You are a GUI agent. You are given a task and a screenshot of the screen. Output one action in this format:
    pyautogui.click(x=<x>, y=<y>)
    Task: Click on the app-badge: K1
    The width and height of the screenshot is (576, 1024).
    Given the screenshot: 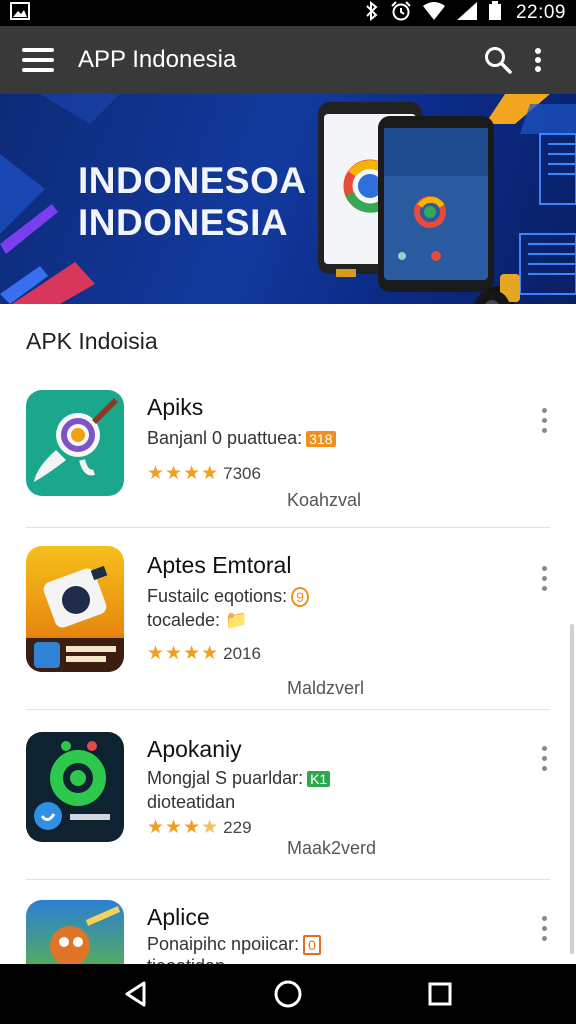 What is the action you would take?
    pyautogui.click(x=319, y=779)
    